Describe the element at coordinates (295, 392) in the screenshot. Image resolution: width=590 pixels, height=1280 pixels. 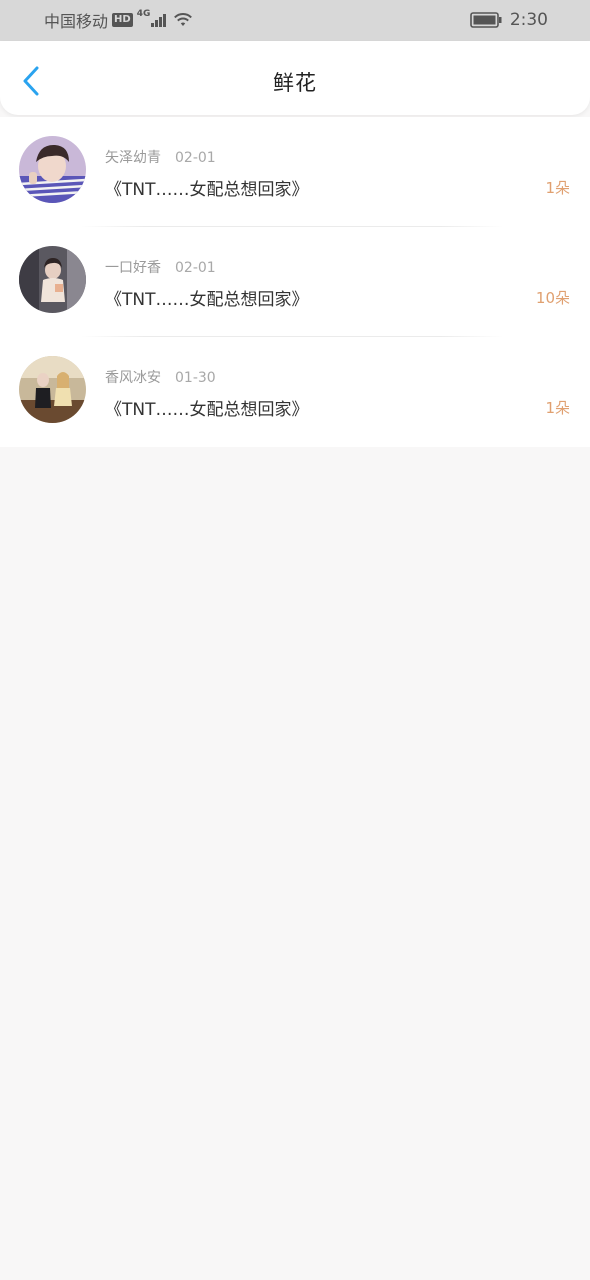
I see `list-item: 香风冰安 01-30 《TNT……女配总想回家》 1朵` at that location.